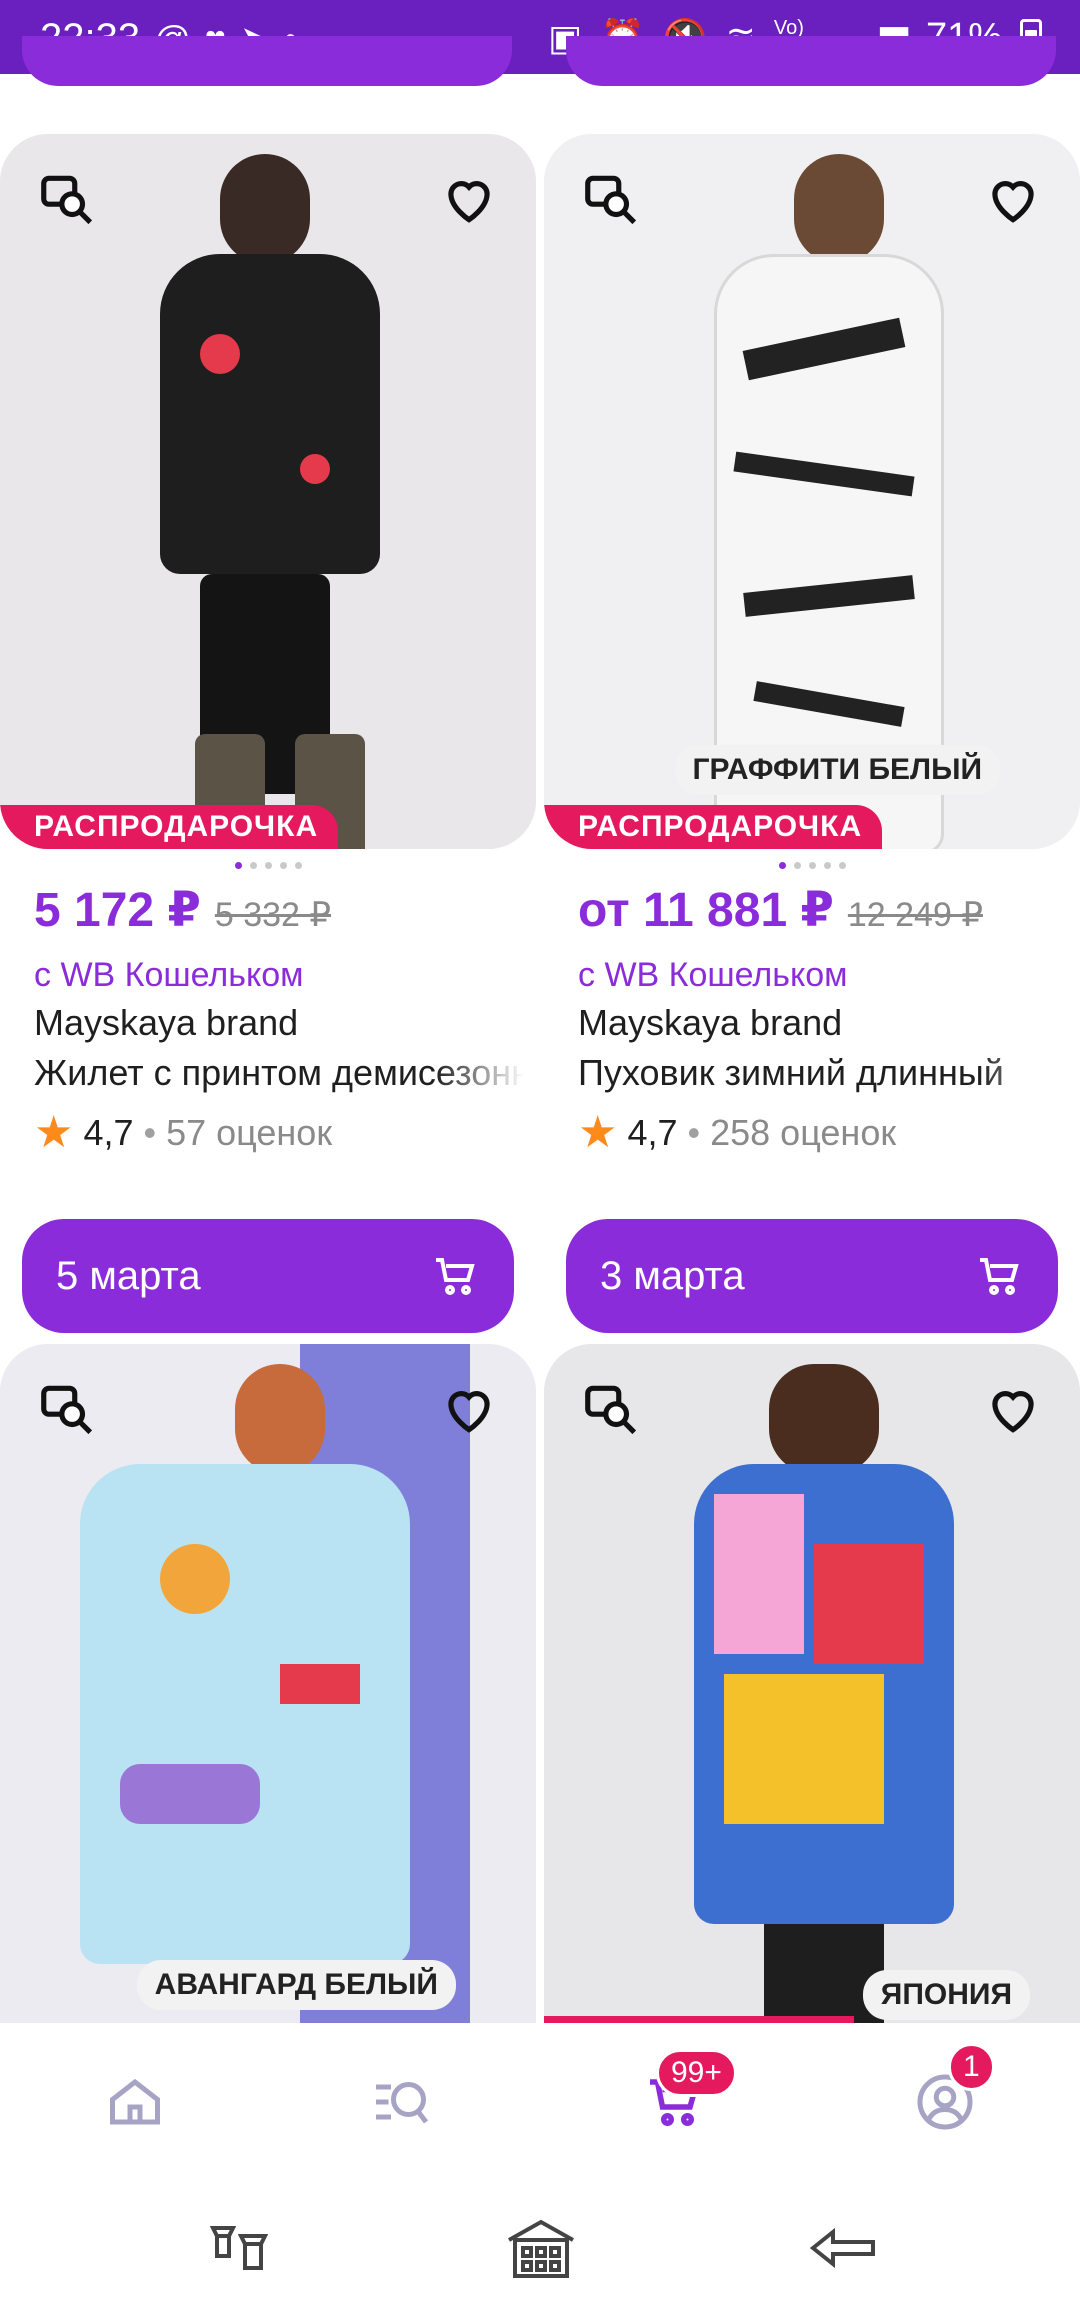 Image resolution: width=1080 pixels, height=2316 pixels. I want to click on profile-badge: 1, so click(971, 2067).